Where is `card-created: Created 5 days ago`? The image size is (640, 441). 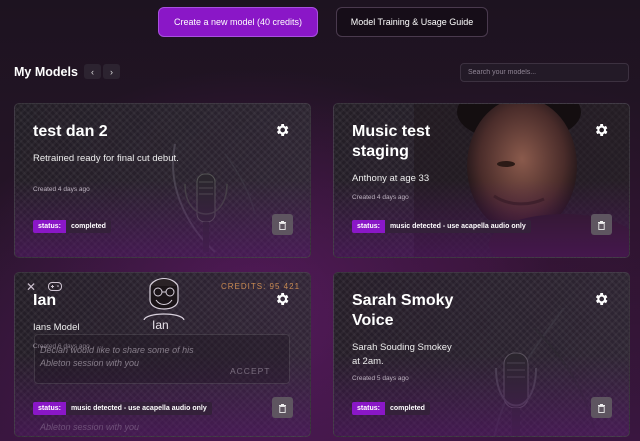 card-created: Created 5 days ago is located at coordinates (380, 378).